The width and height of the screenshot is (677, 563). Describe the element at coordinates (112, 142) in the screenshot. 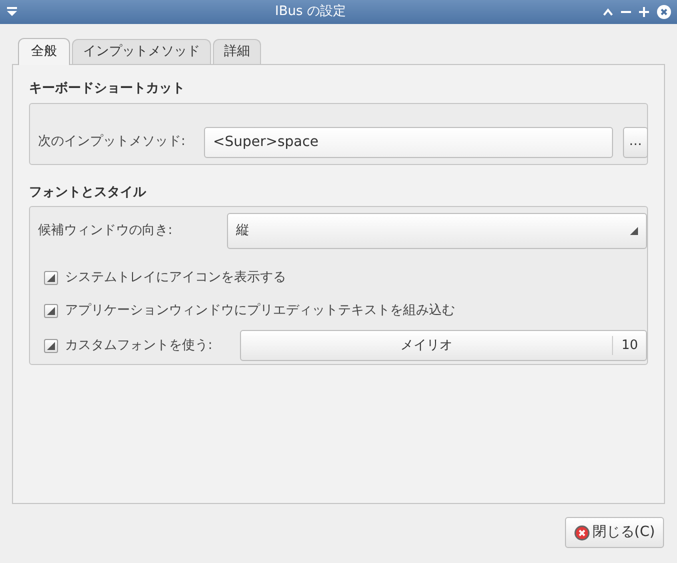

I see `field-label: 次のインプットメソッド:` at that location.